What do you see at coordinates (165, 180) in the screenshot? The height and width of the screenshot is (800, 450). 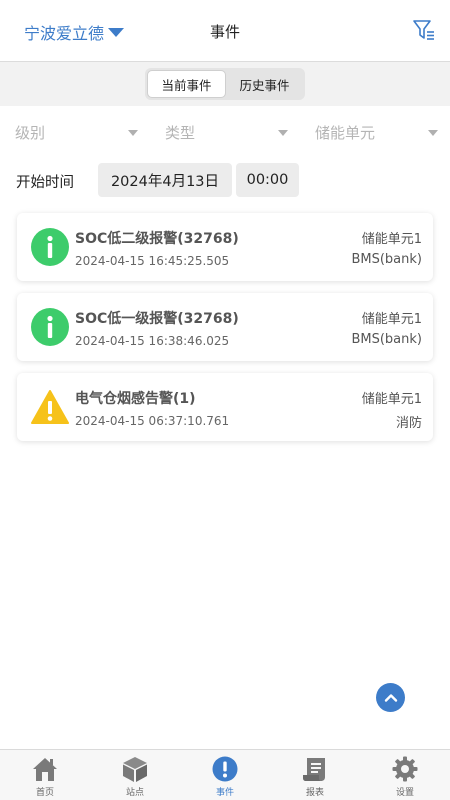 I see `start-date-picker: 2024年4月13日` at bounding box center [165, 180].